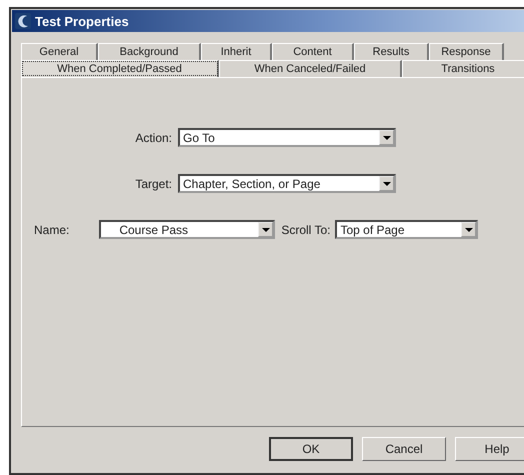 This screenshot has height=475, width=524. What do you see at coordinates (59, 51) in the screenshot?
I see `tab: General` at bounding box center [59, 51].